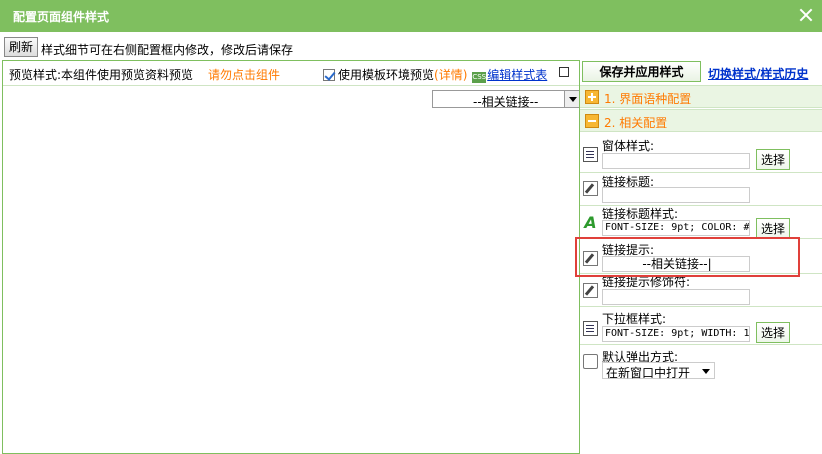 This screenshot has width=822, height=454. Describe the element at coordinates (329, 75) in the screenshot. I see `template-preview-checkbox` at that location.